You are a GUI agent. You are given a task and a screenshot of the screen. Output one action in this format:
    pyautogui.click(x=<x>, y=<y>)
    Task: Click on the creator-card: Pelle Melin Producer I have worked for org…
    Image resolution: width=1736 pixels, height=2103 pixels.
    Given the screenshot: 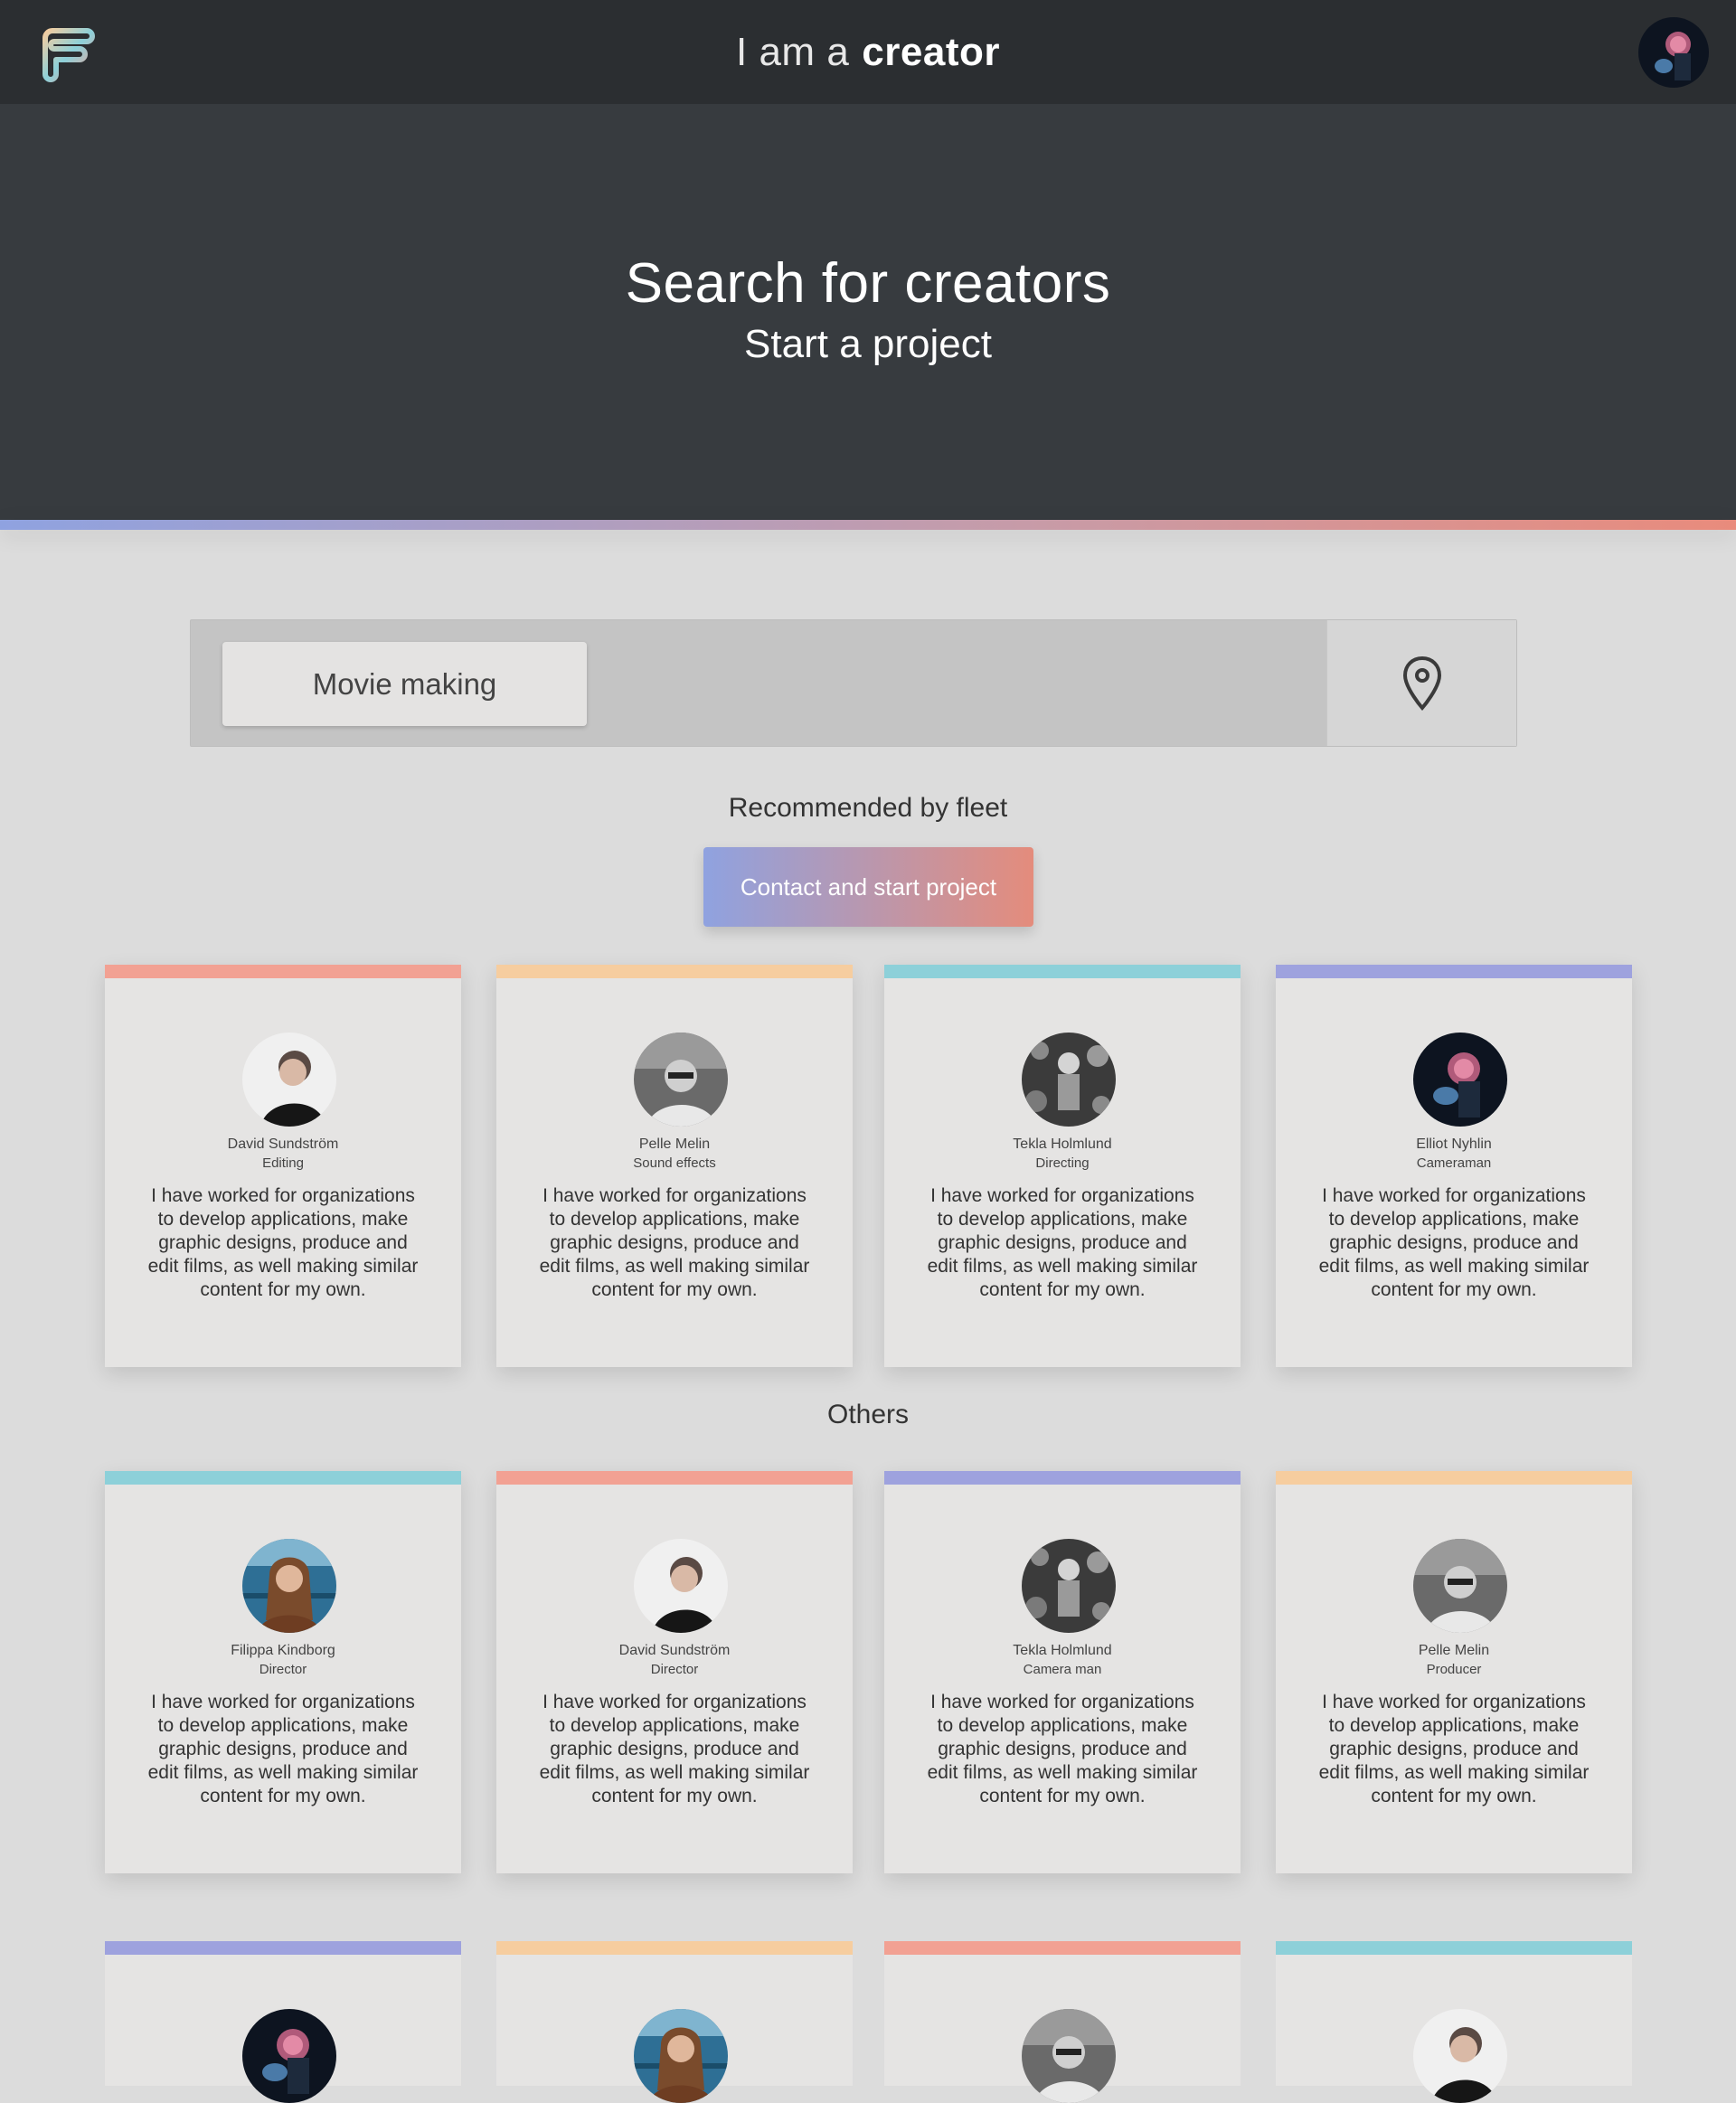 What is the action you would take?
    pyautogui.click(x=1454, y=1672)
    